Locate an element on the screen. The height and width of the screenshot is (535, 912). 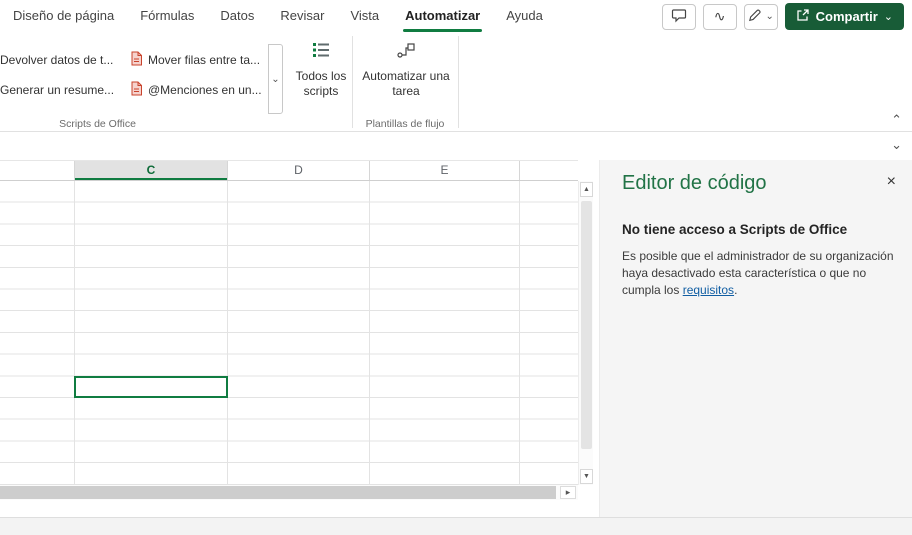
scroll-down-button: ▼ is located at coordinates (586, 476).